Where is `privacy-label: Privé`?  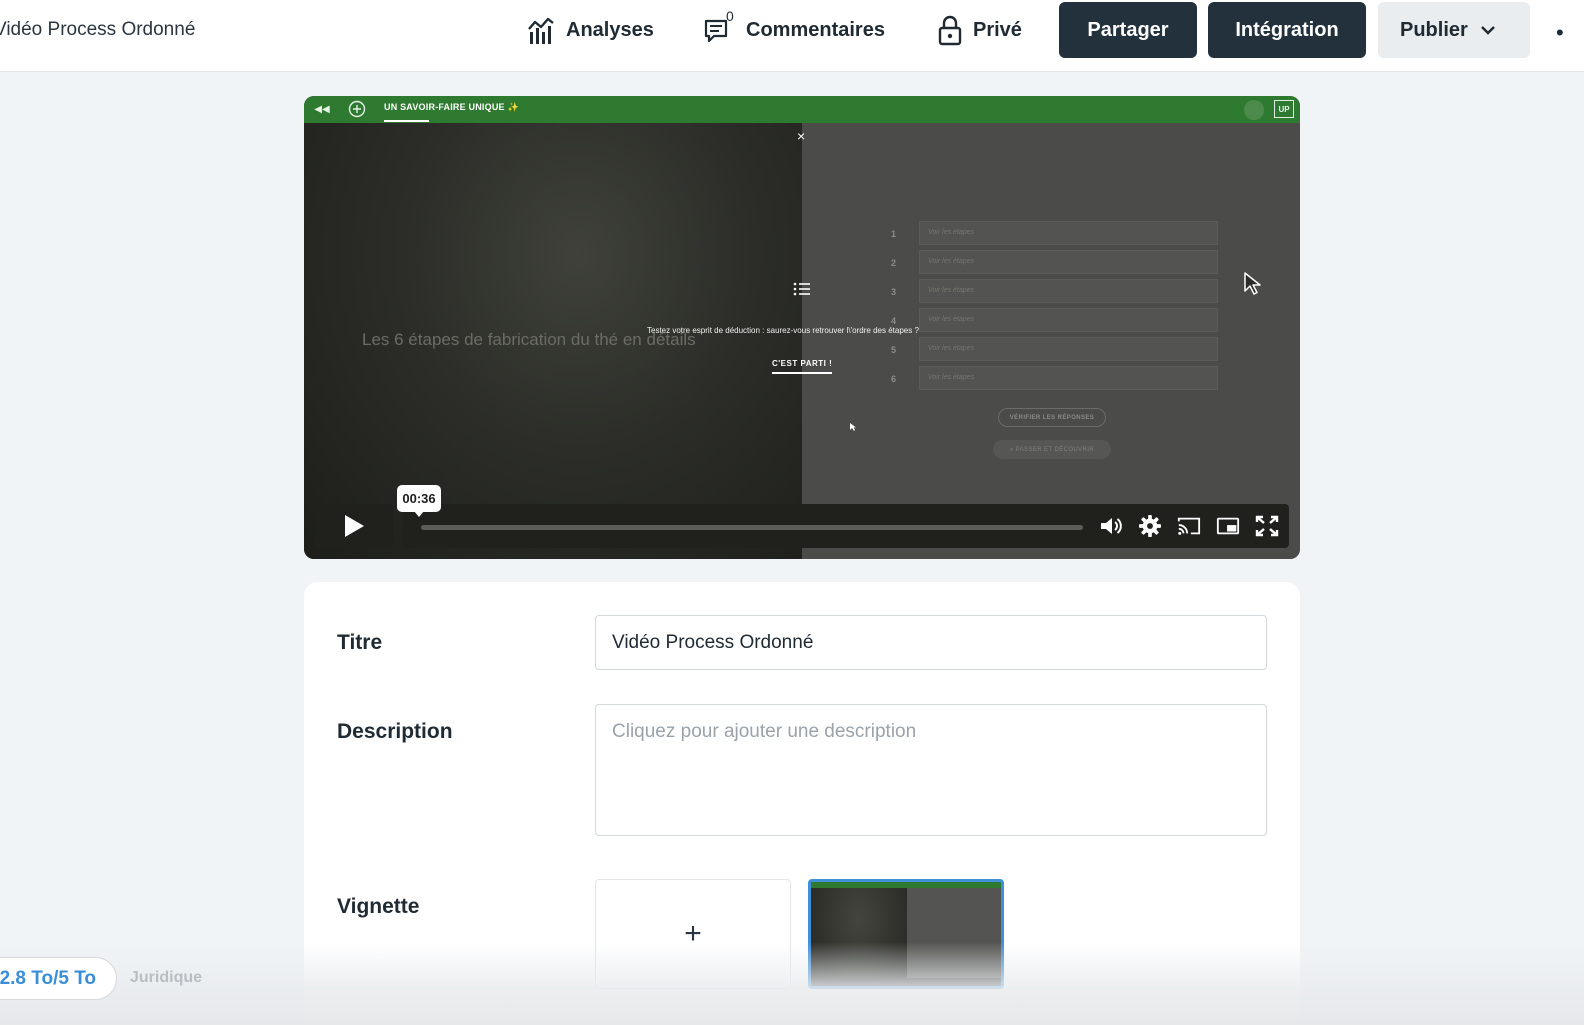 privacy-label: Privé is located at coordinates (997, 29).